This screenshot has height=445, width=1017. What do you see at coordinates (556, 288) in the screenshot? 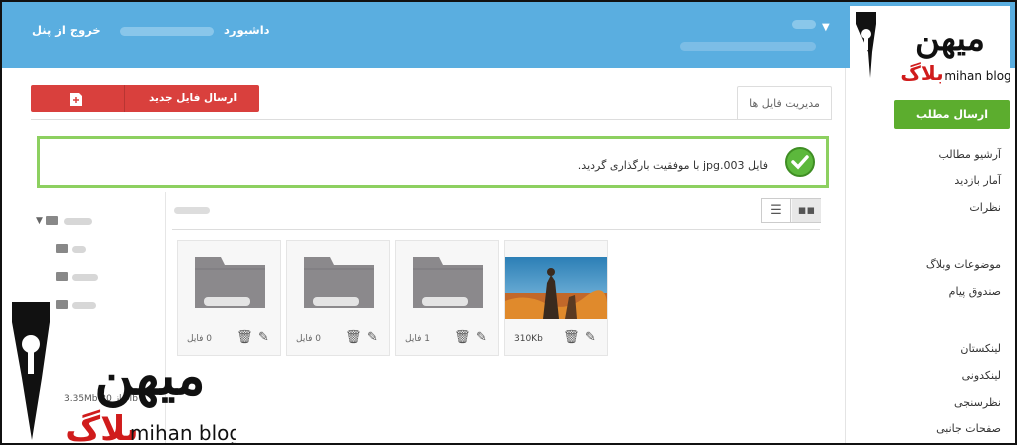
I see `image-thumbnail` at bounding box center [556, 288].